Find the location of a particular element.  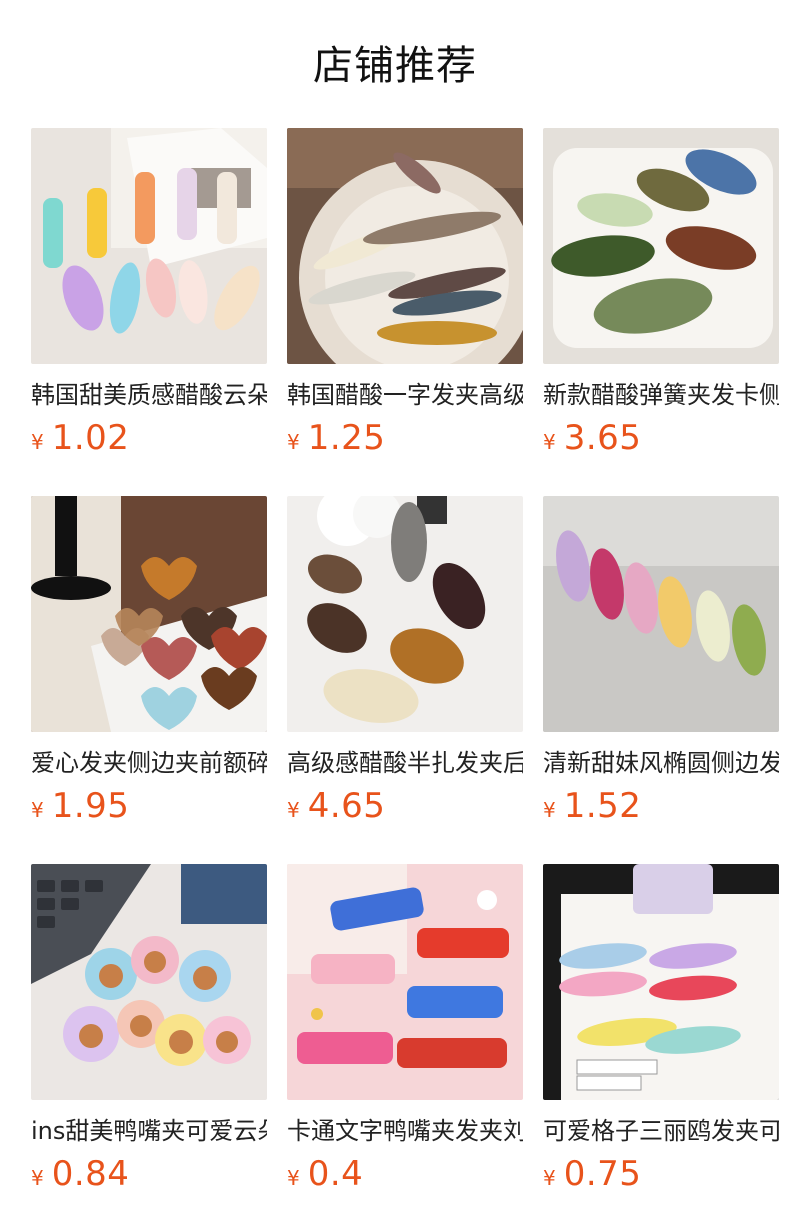

product-card: 韩国甜美质感醋酸云朵发夹 ¥ 1.02 is located at coordinates (149, 312).